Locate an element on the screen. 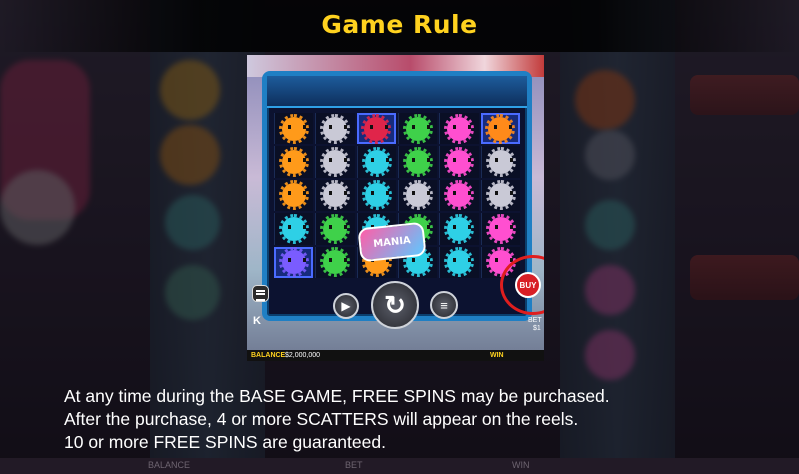  bet-value: $1 is located at coordinates (537, 328).